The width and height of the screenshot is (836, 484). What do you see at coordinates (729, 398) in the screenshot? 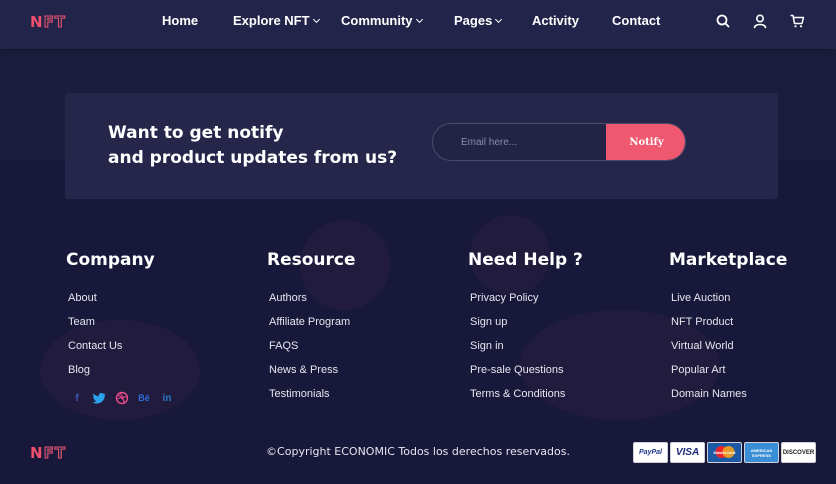
I see `footer-link-domain-names: Domain Names` at bounding box center [729, 398].